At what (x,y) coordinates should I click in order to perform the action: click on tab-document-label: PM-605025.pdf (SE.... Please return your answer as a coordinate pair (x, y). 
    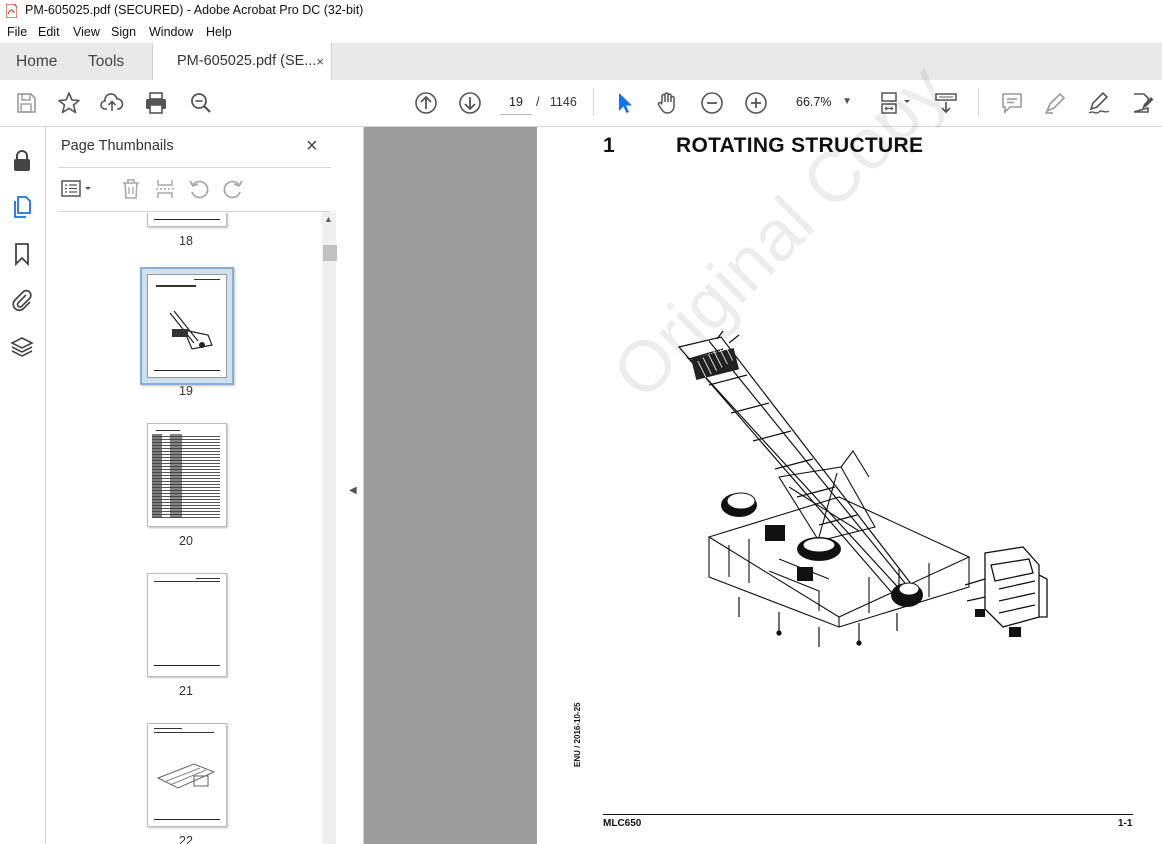
    Looking at the image, I should click on (247, 61).